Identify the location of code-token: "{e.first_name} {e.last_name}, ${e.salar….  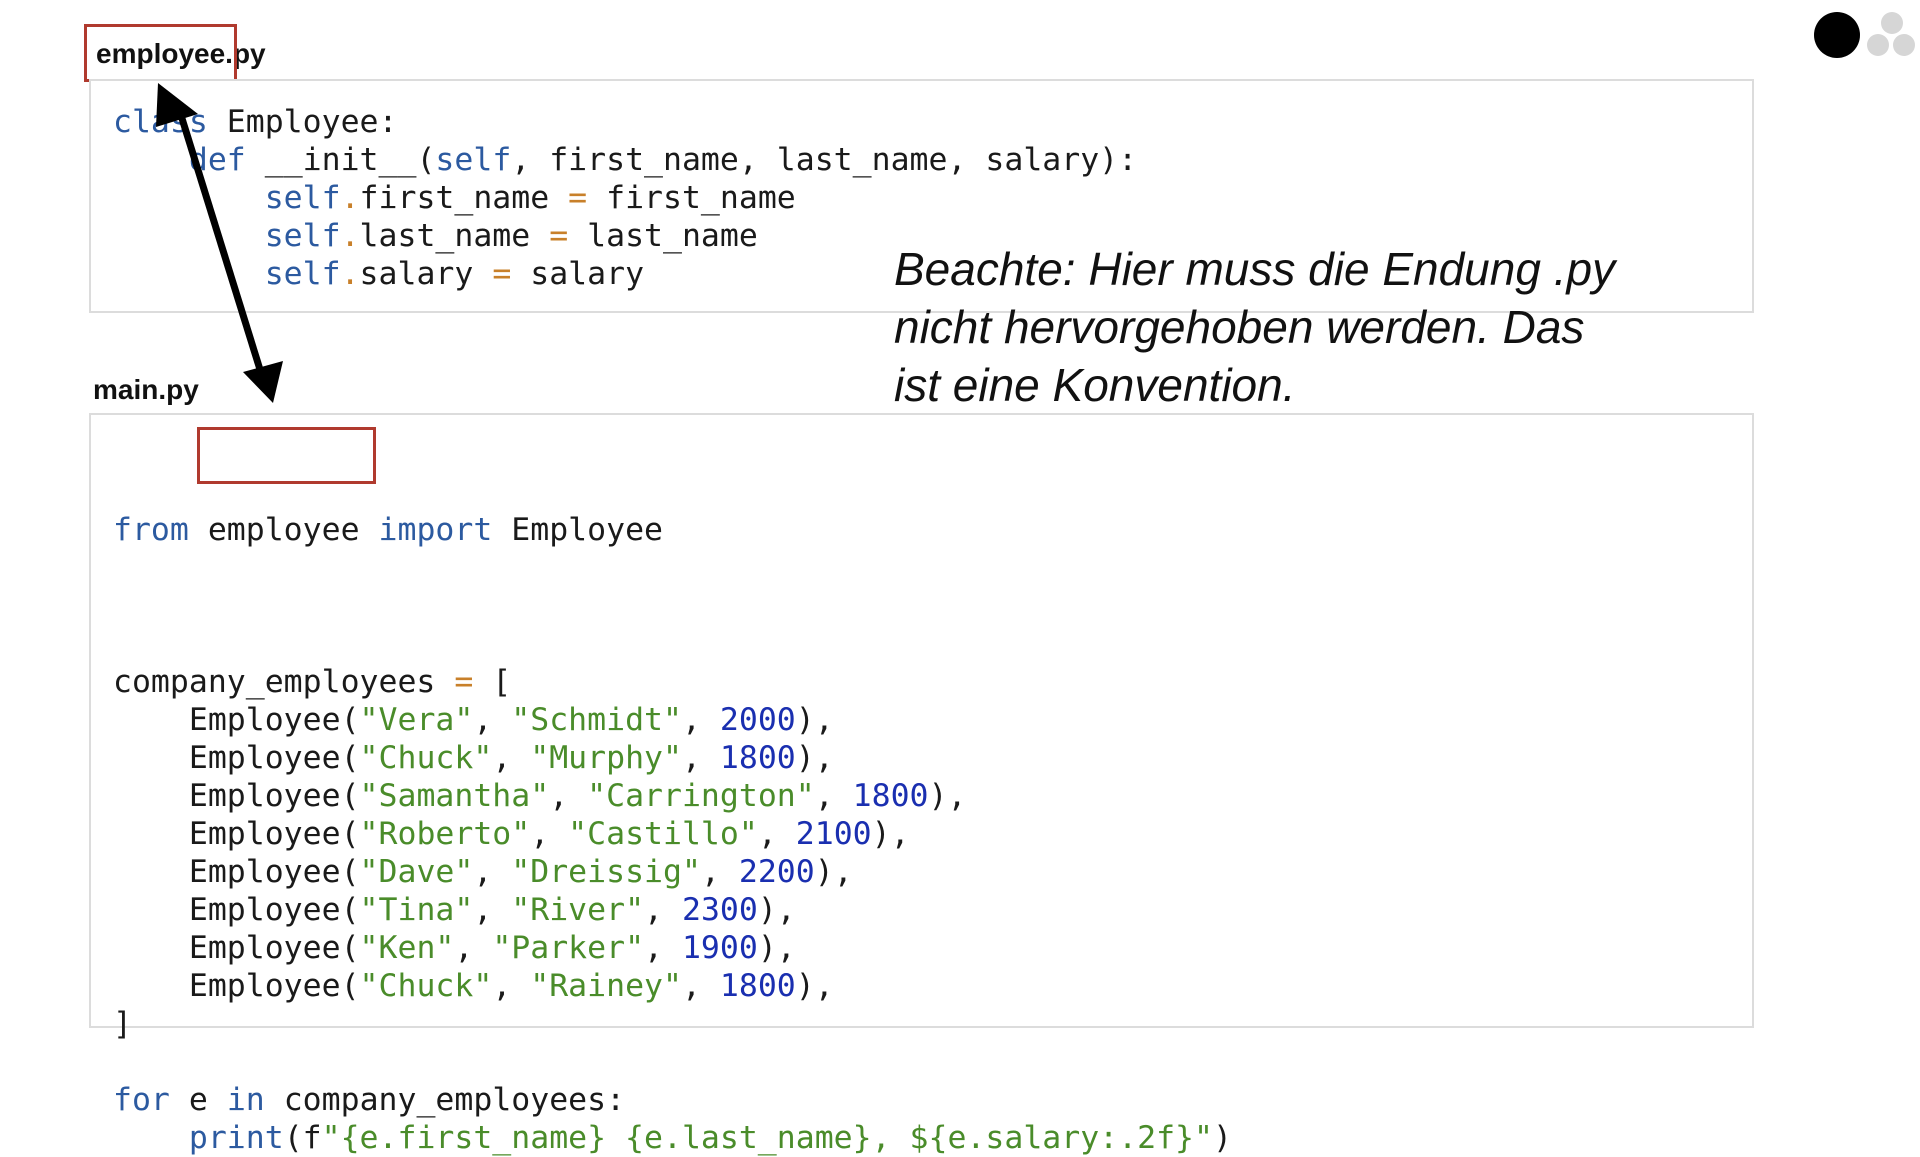
(767, 1138).